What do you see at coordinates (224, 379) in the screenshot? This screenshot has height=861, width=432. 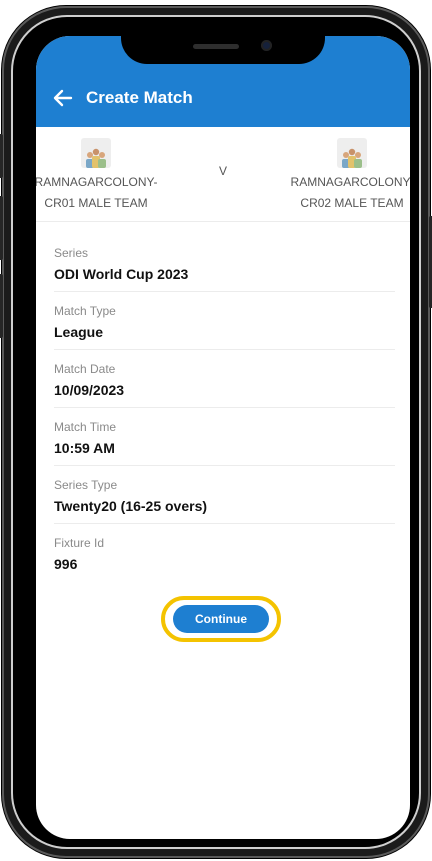 I see `match-date-field: Match Date 10/09/2023` at bounding box center [224, 379].